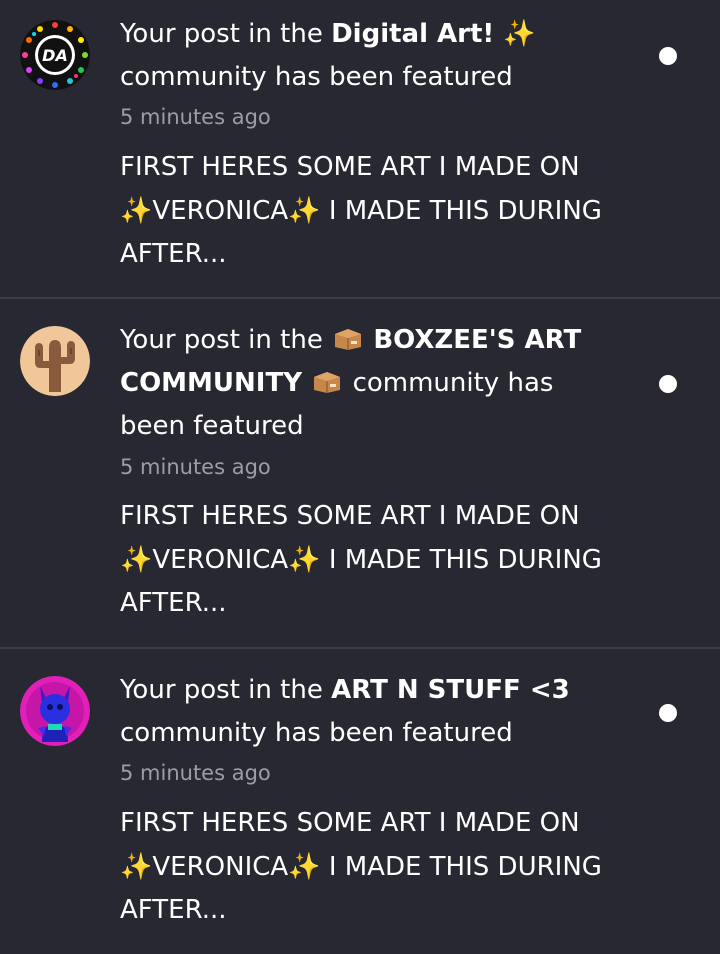 The width and height of the screenshot is (720, 954). I want to click on community-avatar-boxzee, so click(55, 361).